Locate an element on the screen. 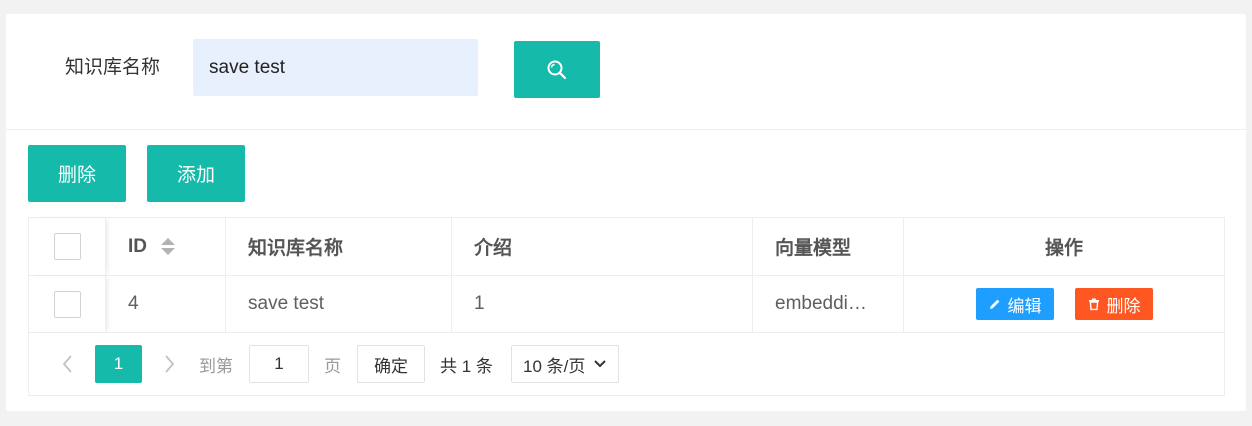  total-count: 共 1 条 is located at coordinates (466, 366).